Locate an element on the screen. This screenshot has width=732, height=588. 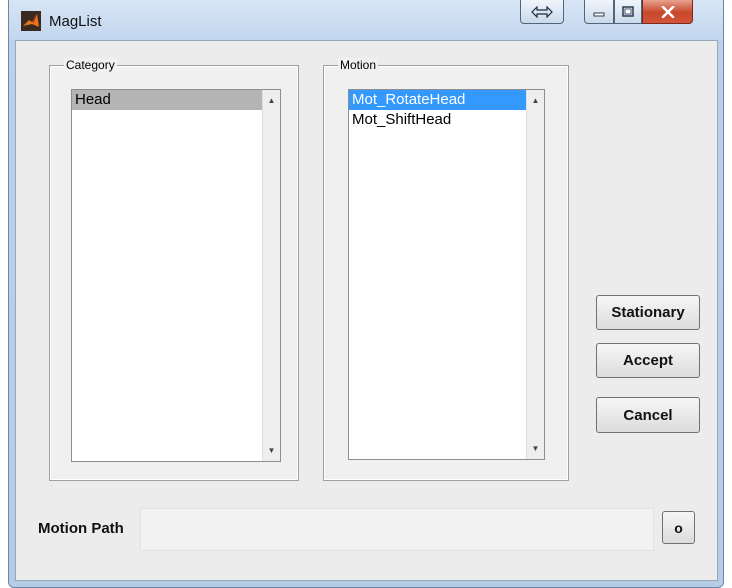
close-button is located at coordinates (667, 12).